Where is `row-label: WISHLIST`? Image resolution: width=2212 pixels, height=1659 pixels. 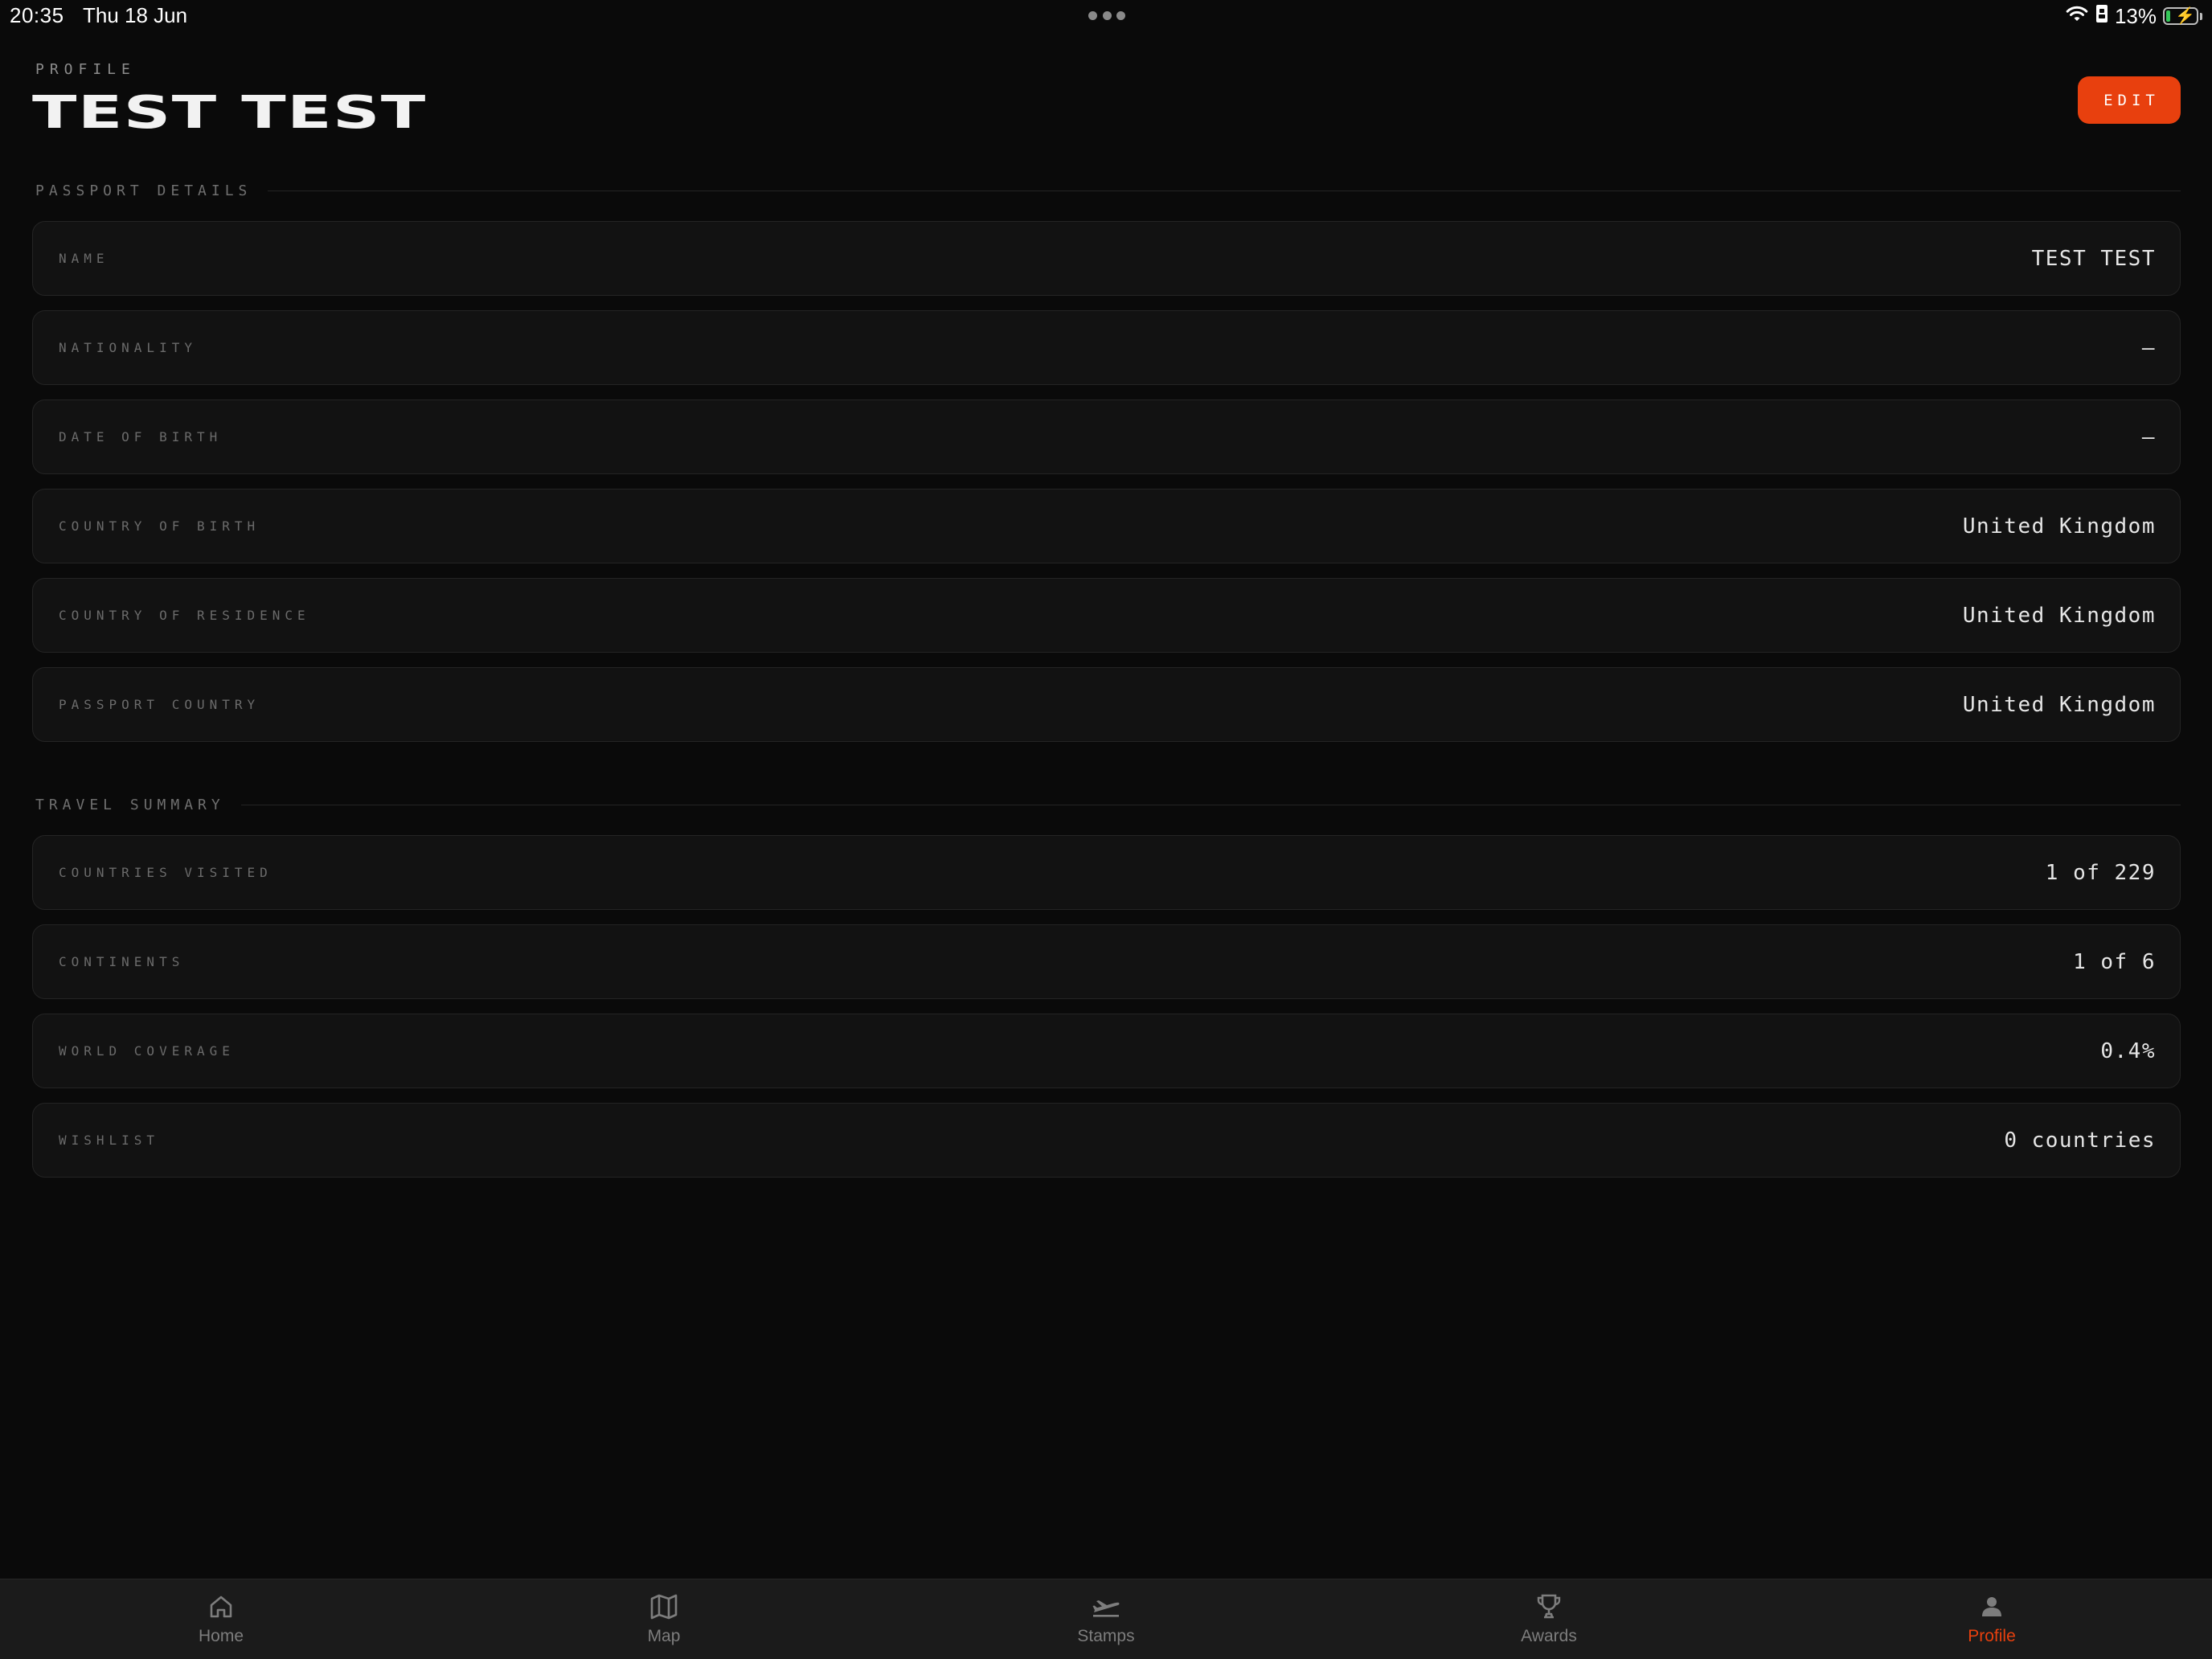
row-label: WISHLIST is located at coordinates (109, 1140).